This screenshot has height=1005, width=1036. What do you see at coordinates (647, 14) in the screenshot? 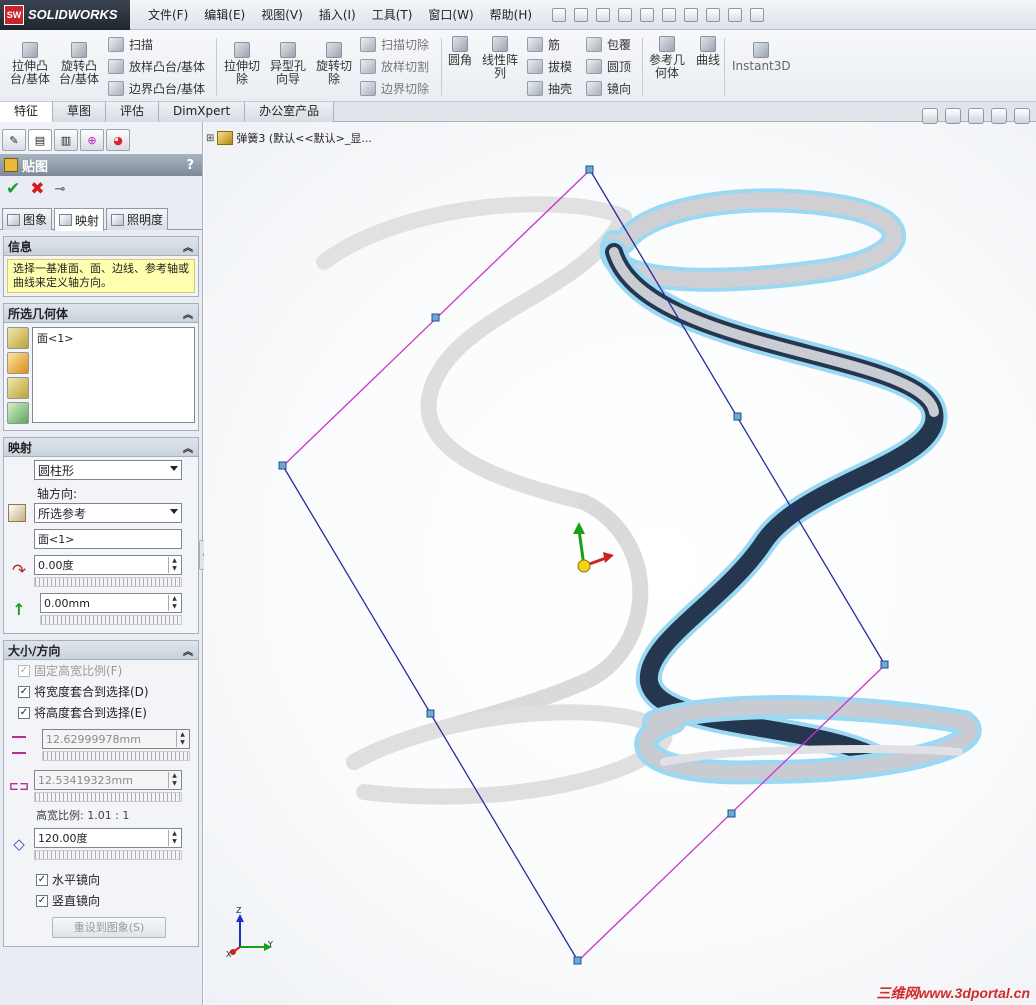
I see `print-icon` at bounding box center [647, 14].